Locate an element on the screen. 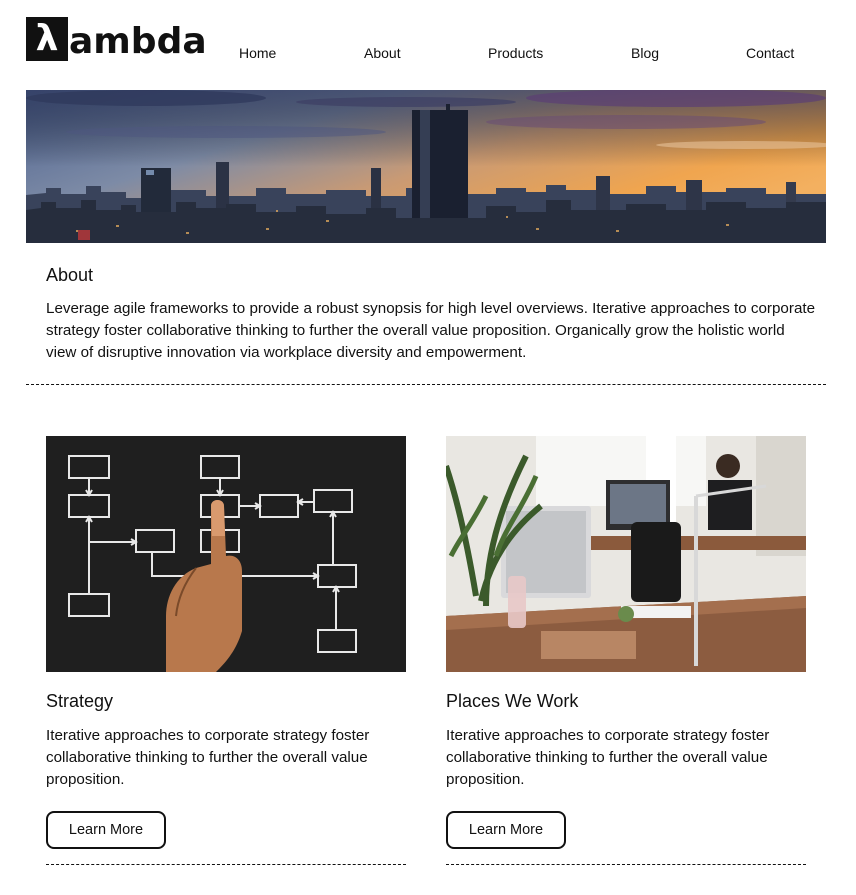 This screenshot has width=856, height=895. site-header: λ ambda Home About Products Blog Contact is located at coordinates (428, 45).